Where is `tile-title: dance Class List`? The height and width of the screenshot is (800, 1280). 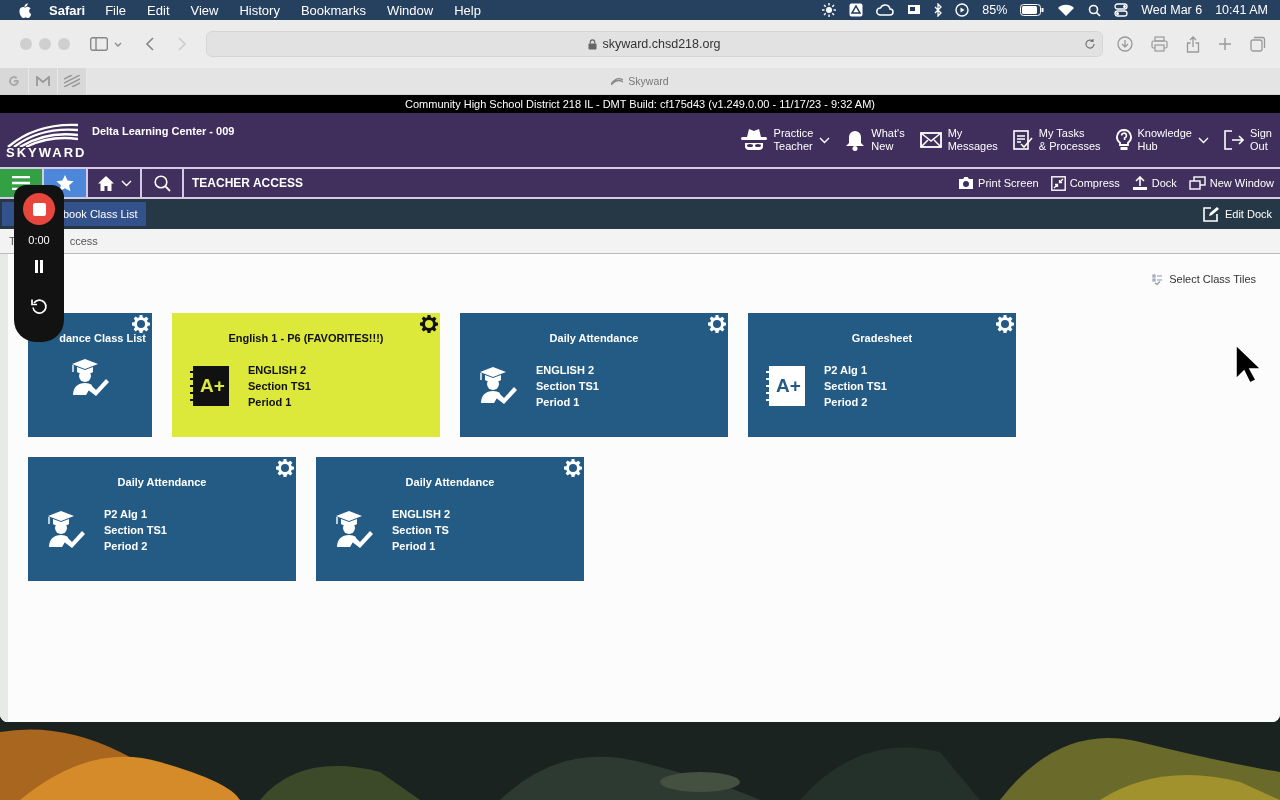 tile-title: dance Class List is located at coordinates (102, 338).